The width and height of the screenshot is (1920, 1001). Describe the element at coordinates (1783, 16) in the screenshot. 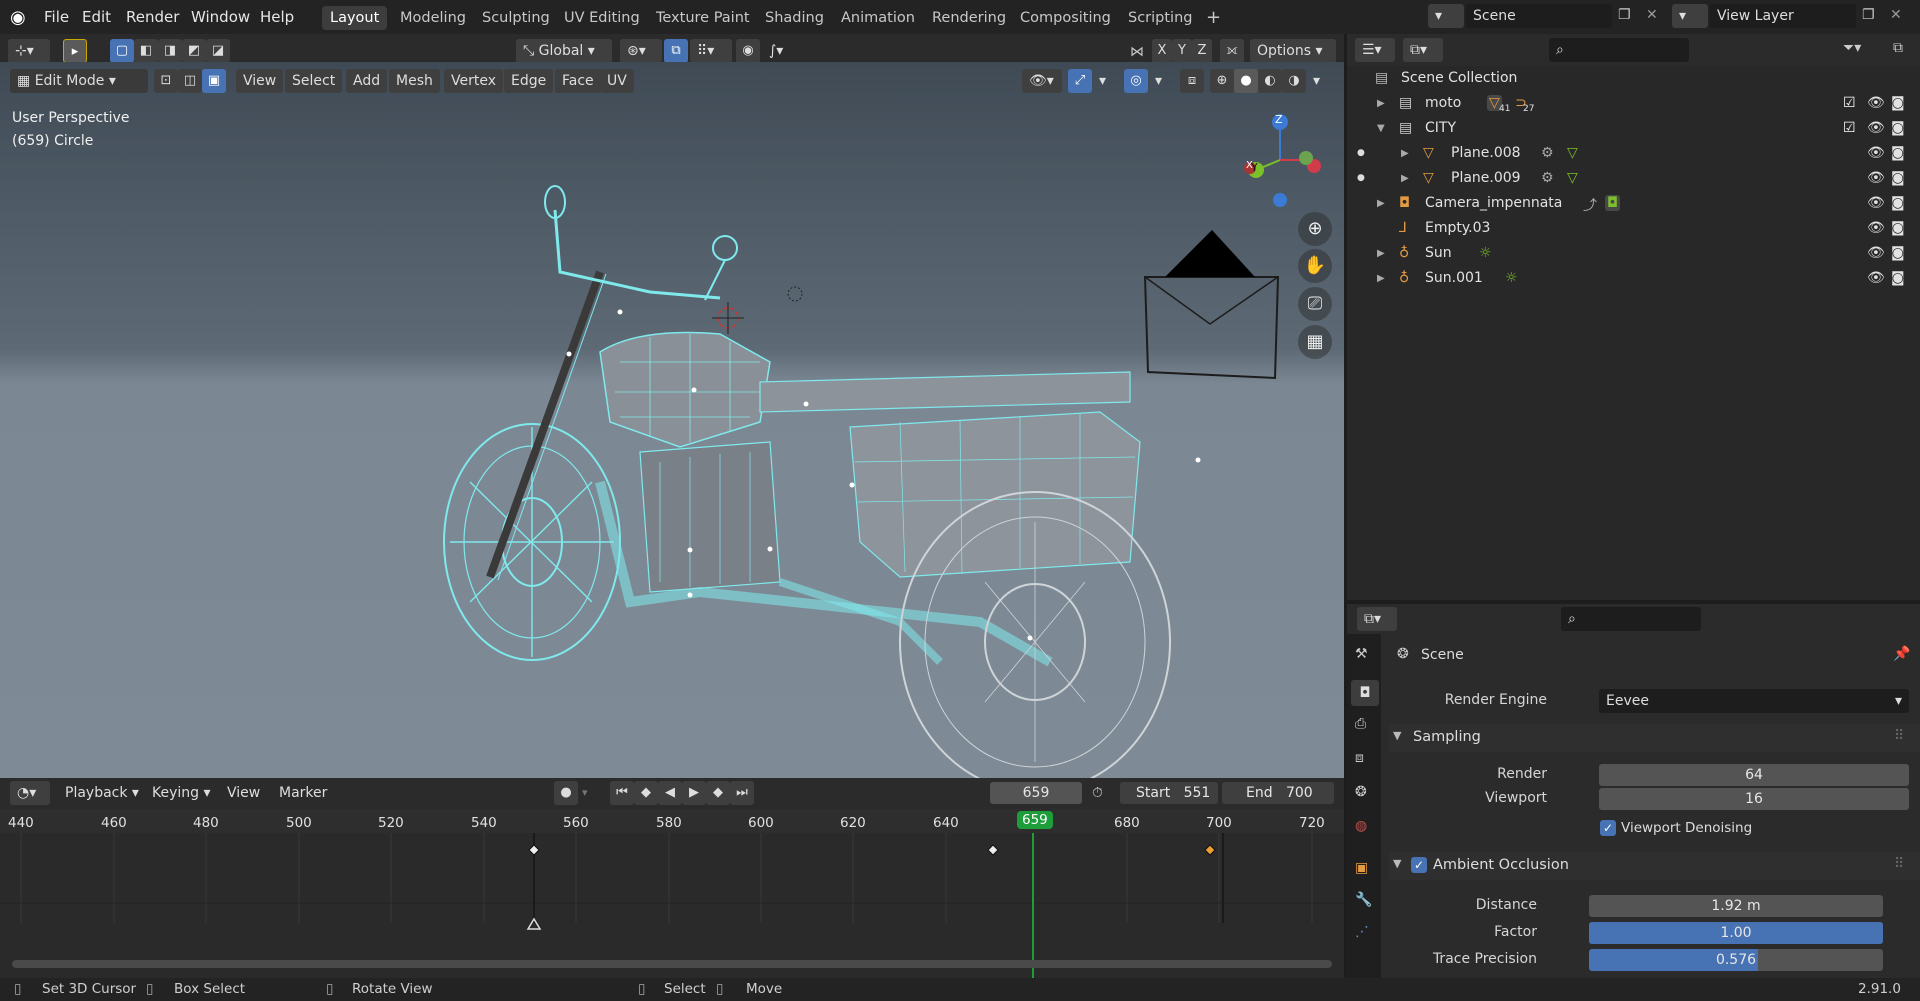

I see `view-layer-name-field: View Layer` at that location.